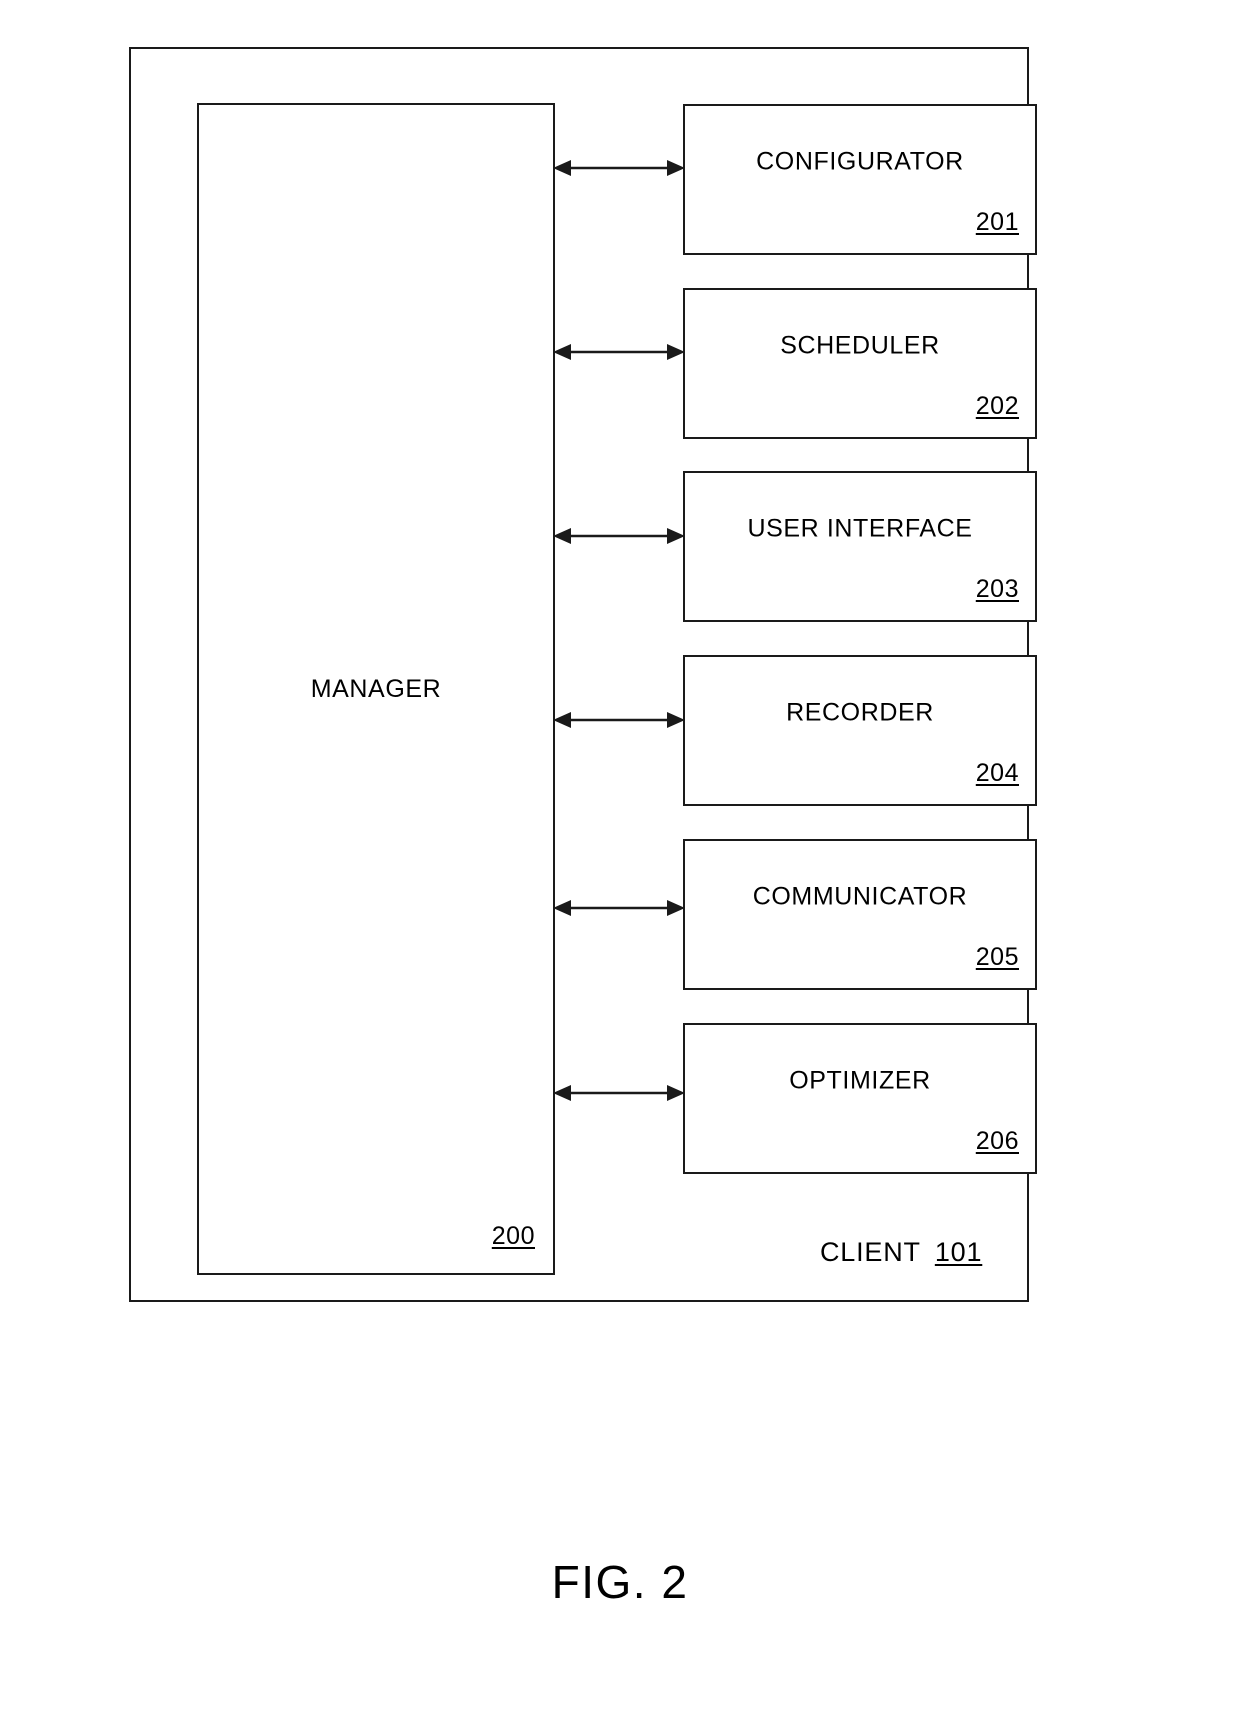 This screenshot has height=1716, width=1240. What do you see at coordinates (860, 1080) in the screenshot?
I see `optimizer-label: OPTIMIZER` at bounding box center [860, 1080].